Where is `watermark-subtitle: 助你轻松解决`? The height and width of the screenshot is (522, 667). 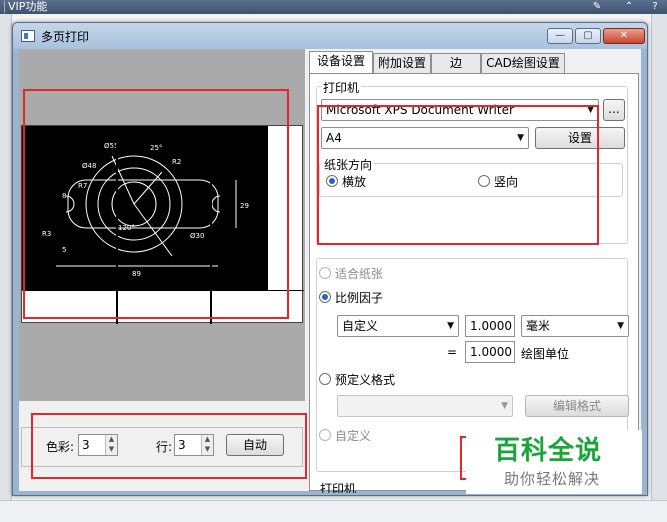 watermark-subtitle: 助你轻松解决 is located at coordinates (552, 479).